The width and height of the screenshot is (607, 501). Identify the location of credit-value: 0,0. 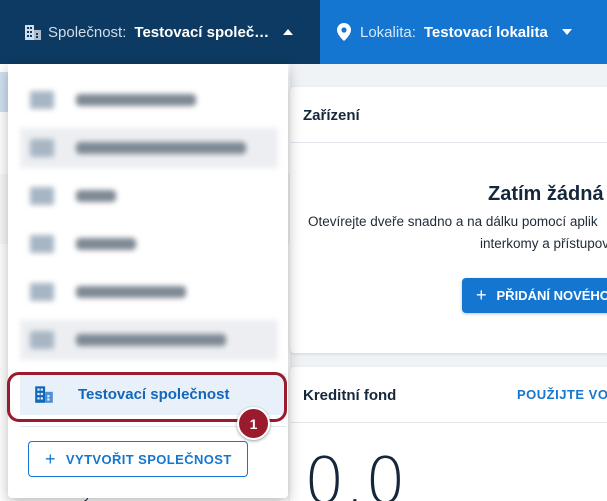
(355, 473).